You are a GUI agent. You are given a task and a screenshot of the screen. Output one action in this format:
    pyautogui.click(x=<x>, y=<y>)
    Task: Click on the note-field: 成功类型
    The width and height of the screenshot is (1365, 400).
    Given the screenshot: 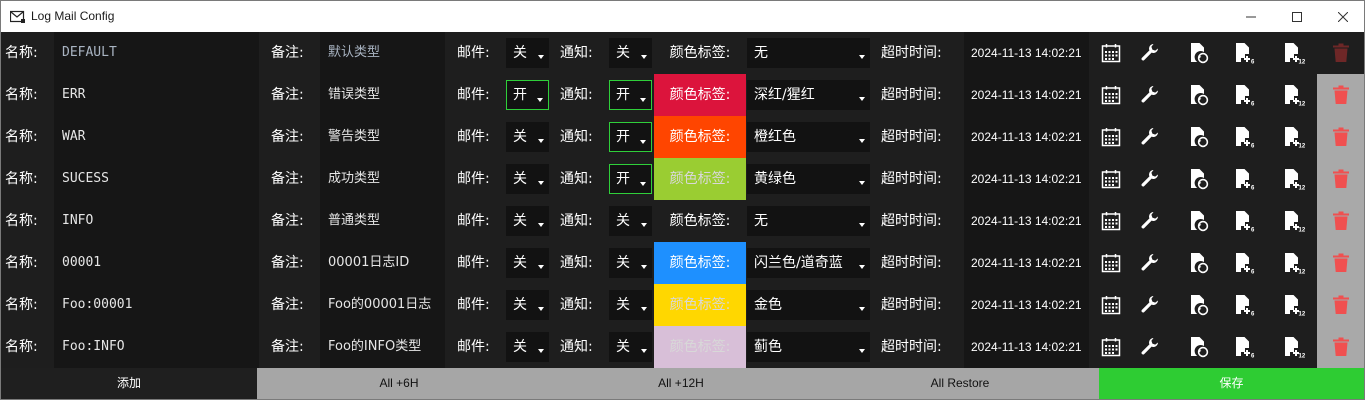 What is the action you would take?
    pyautogui.click(x=382, y=179)
    